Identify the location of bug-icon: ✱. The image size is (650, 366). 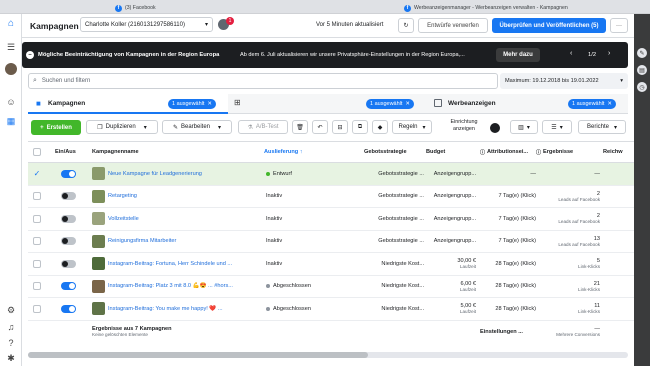
(11, 358).